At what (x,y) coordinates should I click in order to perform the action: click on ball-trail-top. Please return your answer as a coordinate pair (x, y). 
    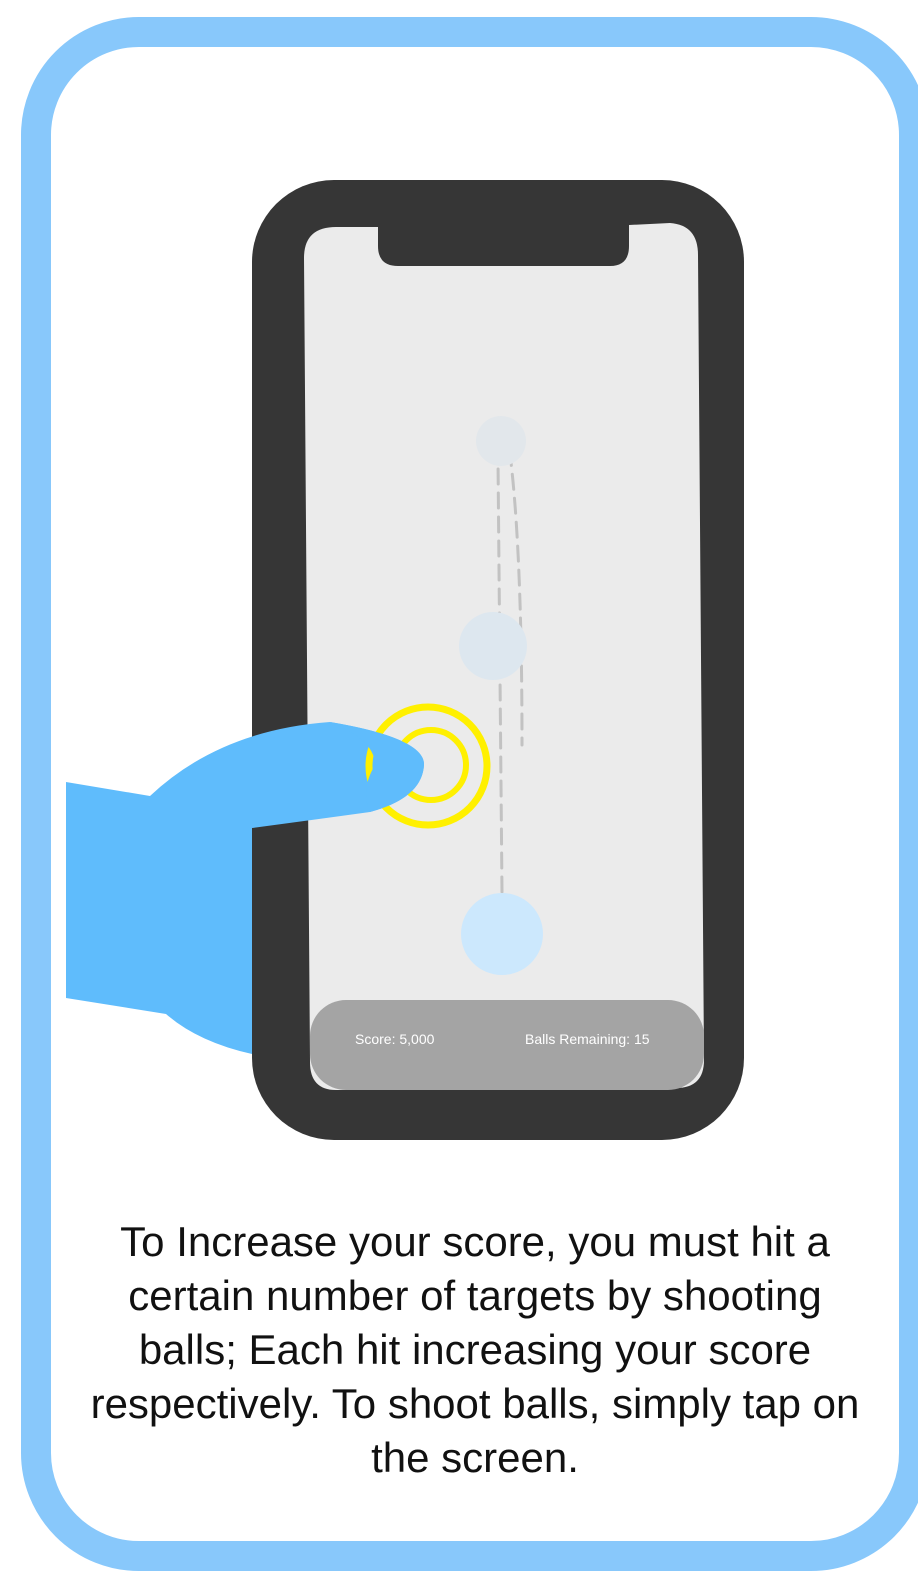
    Looking at the image, I should click on (501, 441).